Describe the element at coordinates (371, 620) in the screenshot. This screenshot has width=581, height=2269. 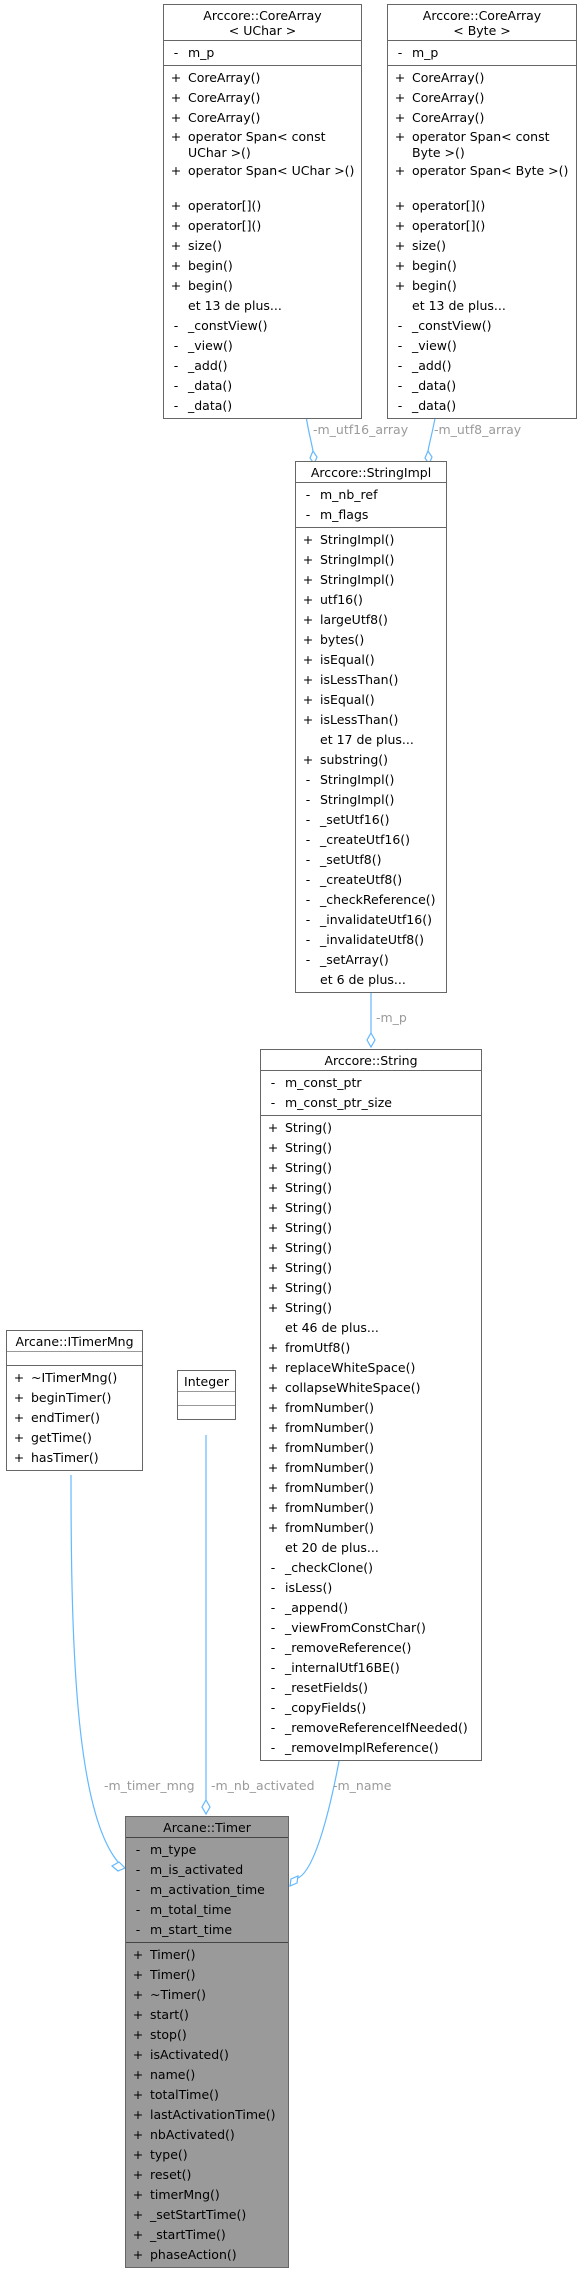
I see `method-row: + largeUtf8()` at that location.